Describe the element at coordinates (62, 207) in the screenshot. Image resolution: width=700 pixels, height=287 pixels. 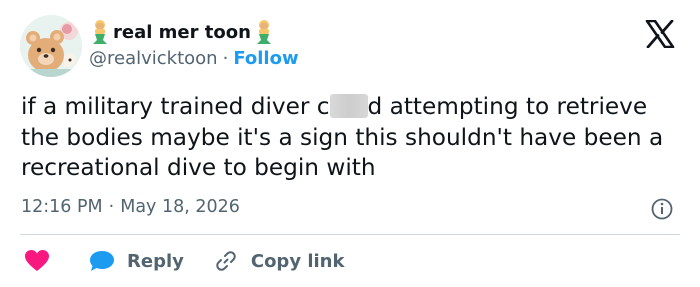
I see `tweet-time: 12:16 PM` at that location.